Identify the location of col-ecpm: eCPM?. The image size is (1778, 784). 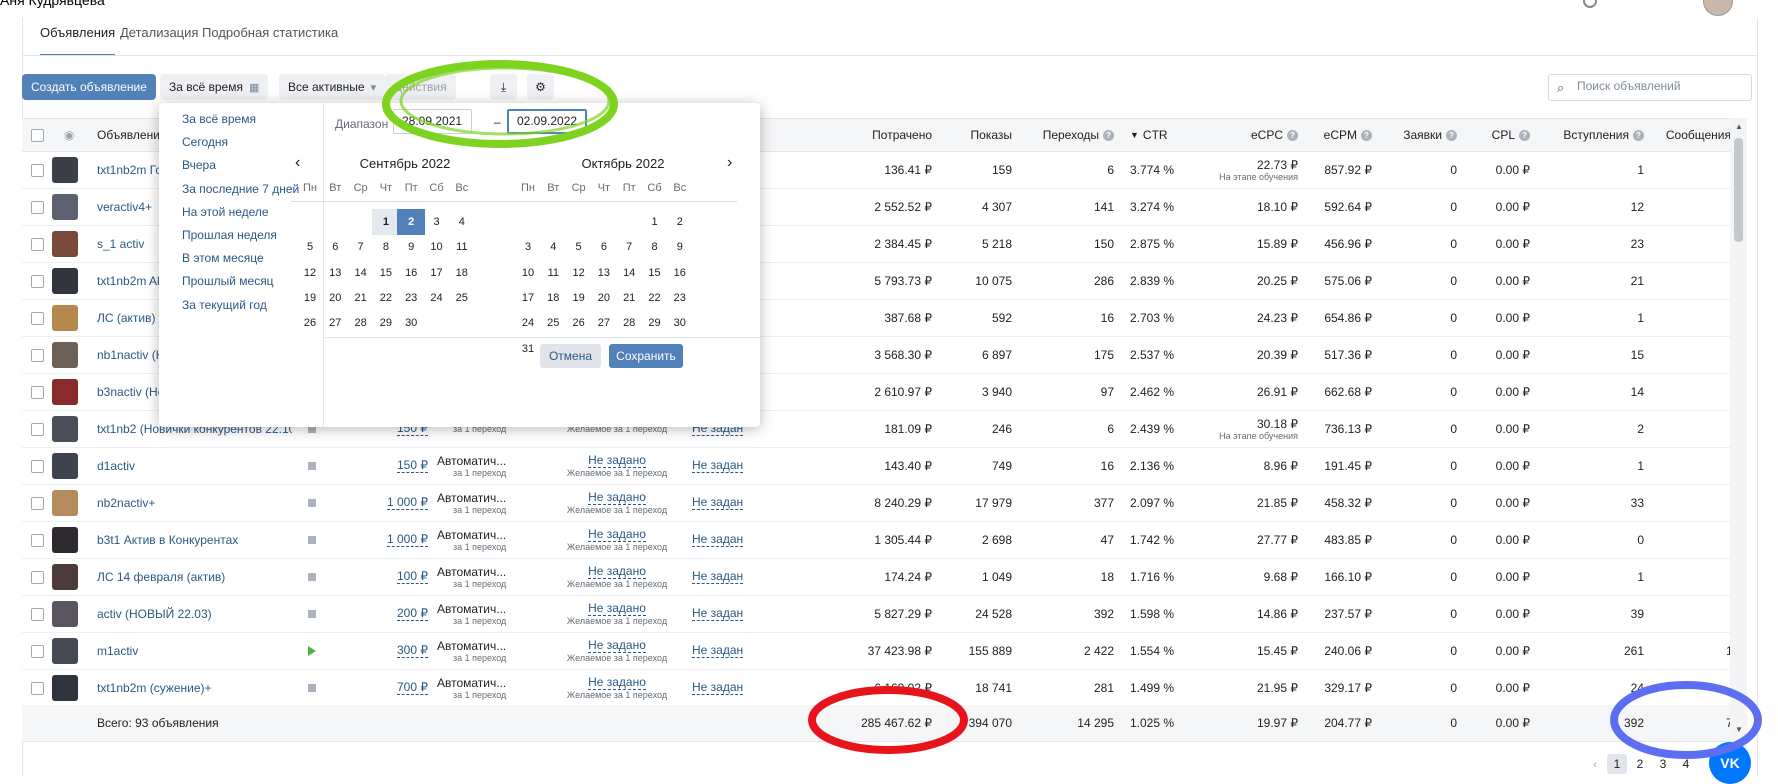
(1335, 135).